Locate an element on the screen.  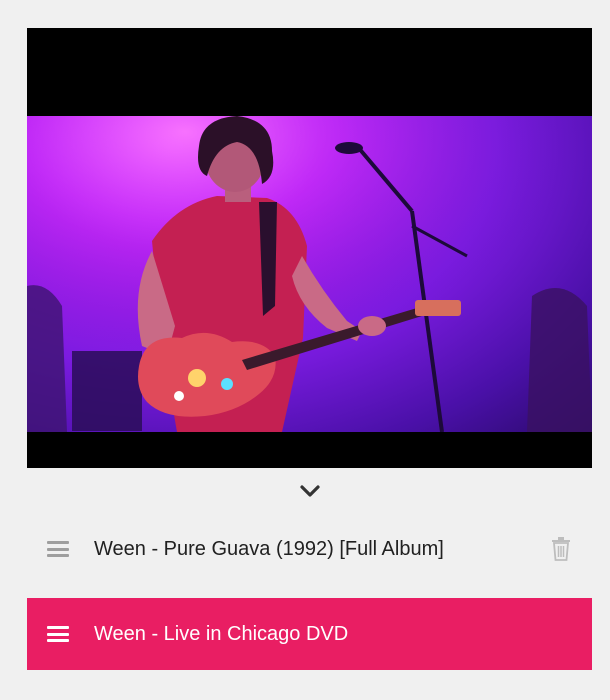
queue-item-title: Ween - Pure Guava (1992) [Full Album] is located at coordinates (269, 548).